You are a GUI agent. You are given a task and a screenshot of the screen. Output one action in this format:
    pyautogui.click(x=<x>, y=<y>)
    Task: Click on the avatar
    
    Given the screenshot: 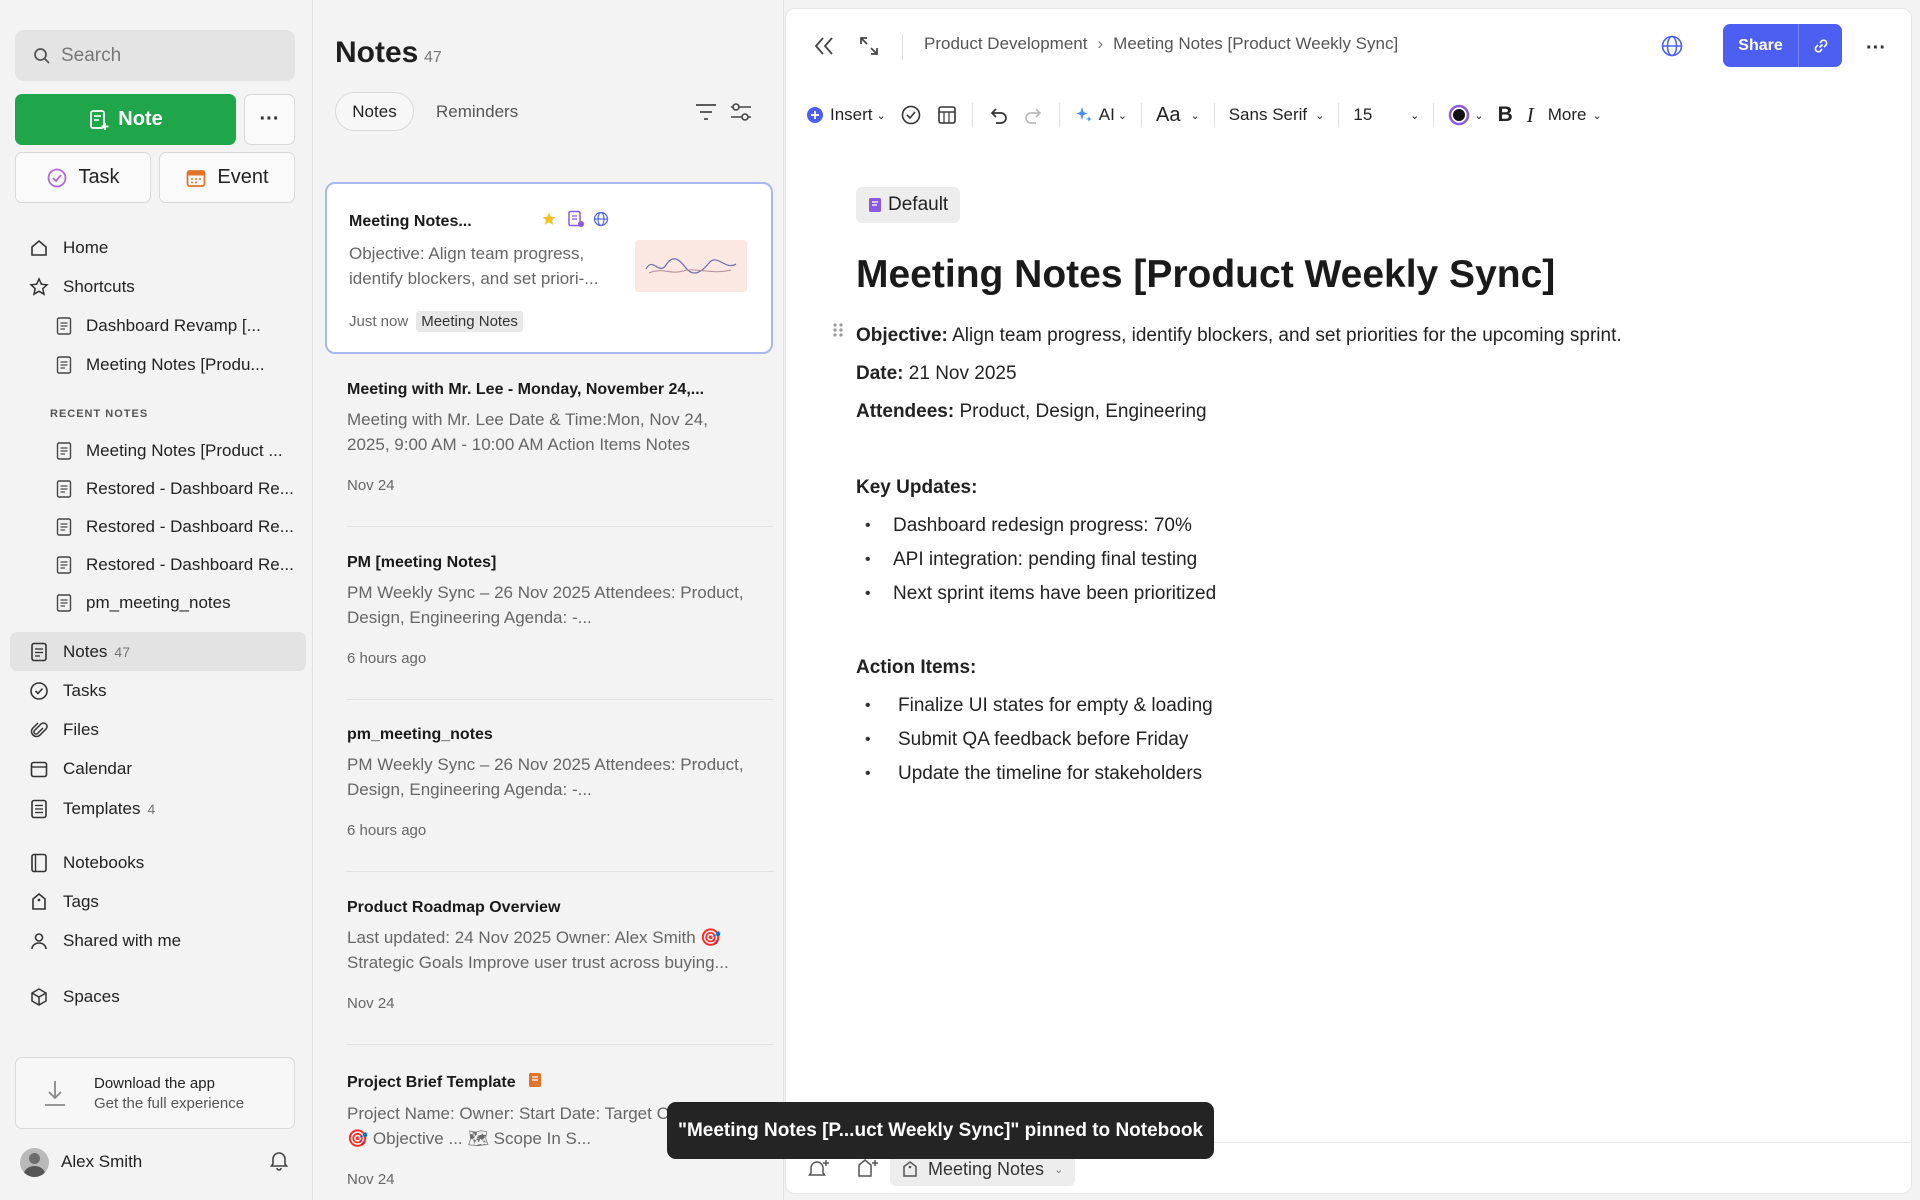 What is the action you would take?
    pyautogui.click(x=34, y=1162)
    